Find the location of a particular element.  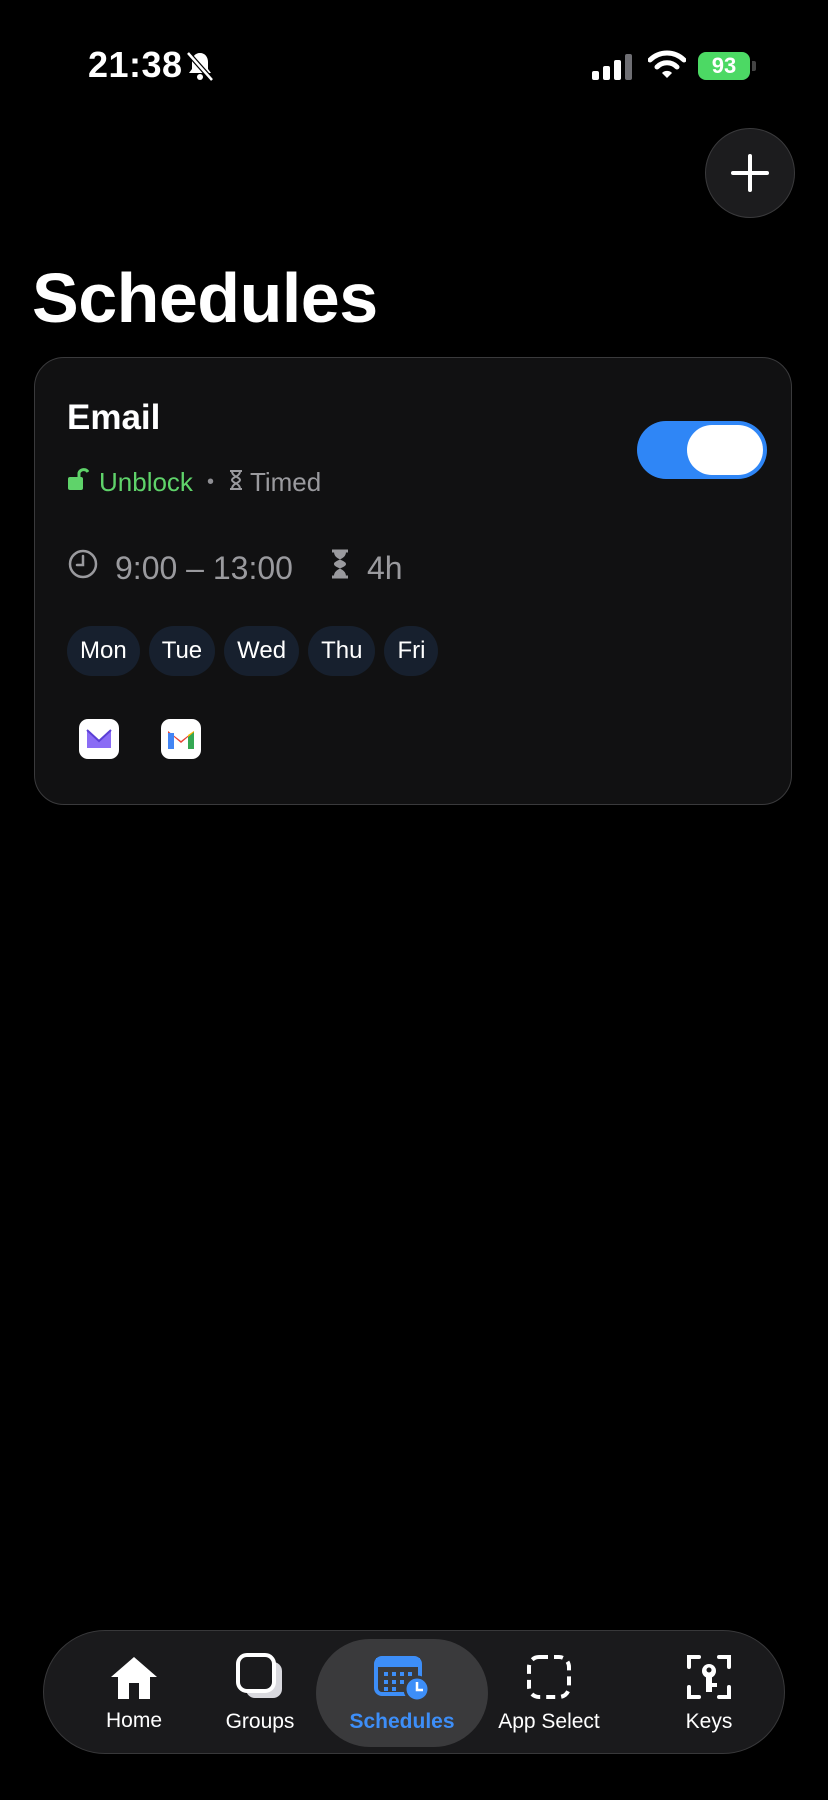

bell-muted-icon is located at coordinates (200, 68).